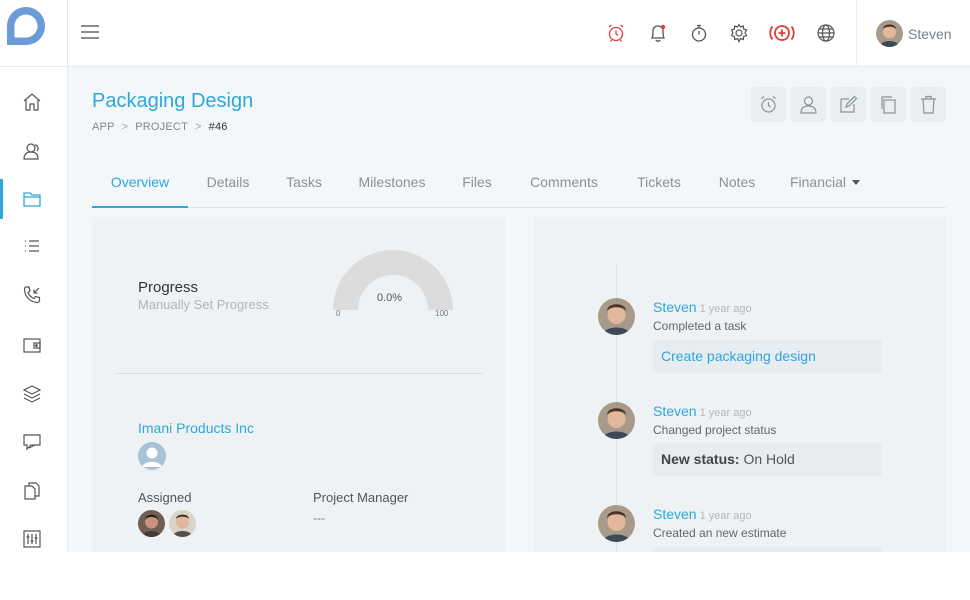  I want to click on chat-icon, so click(32, 442).